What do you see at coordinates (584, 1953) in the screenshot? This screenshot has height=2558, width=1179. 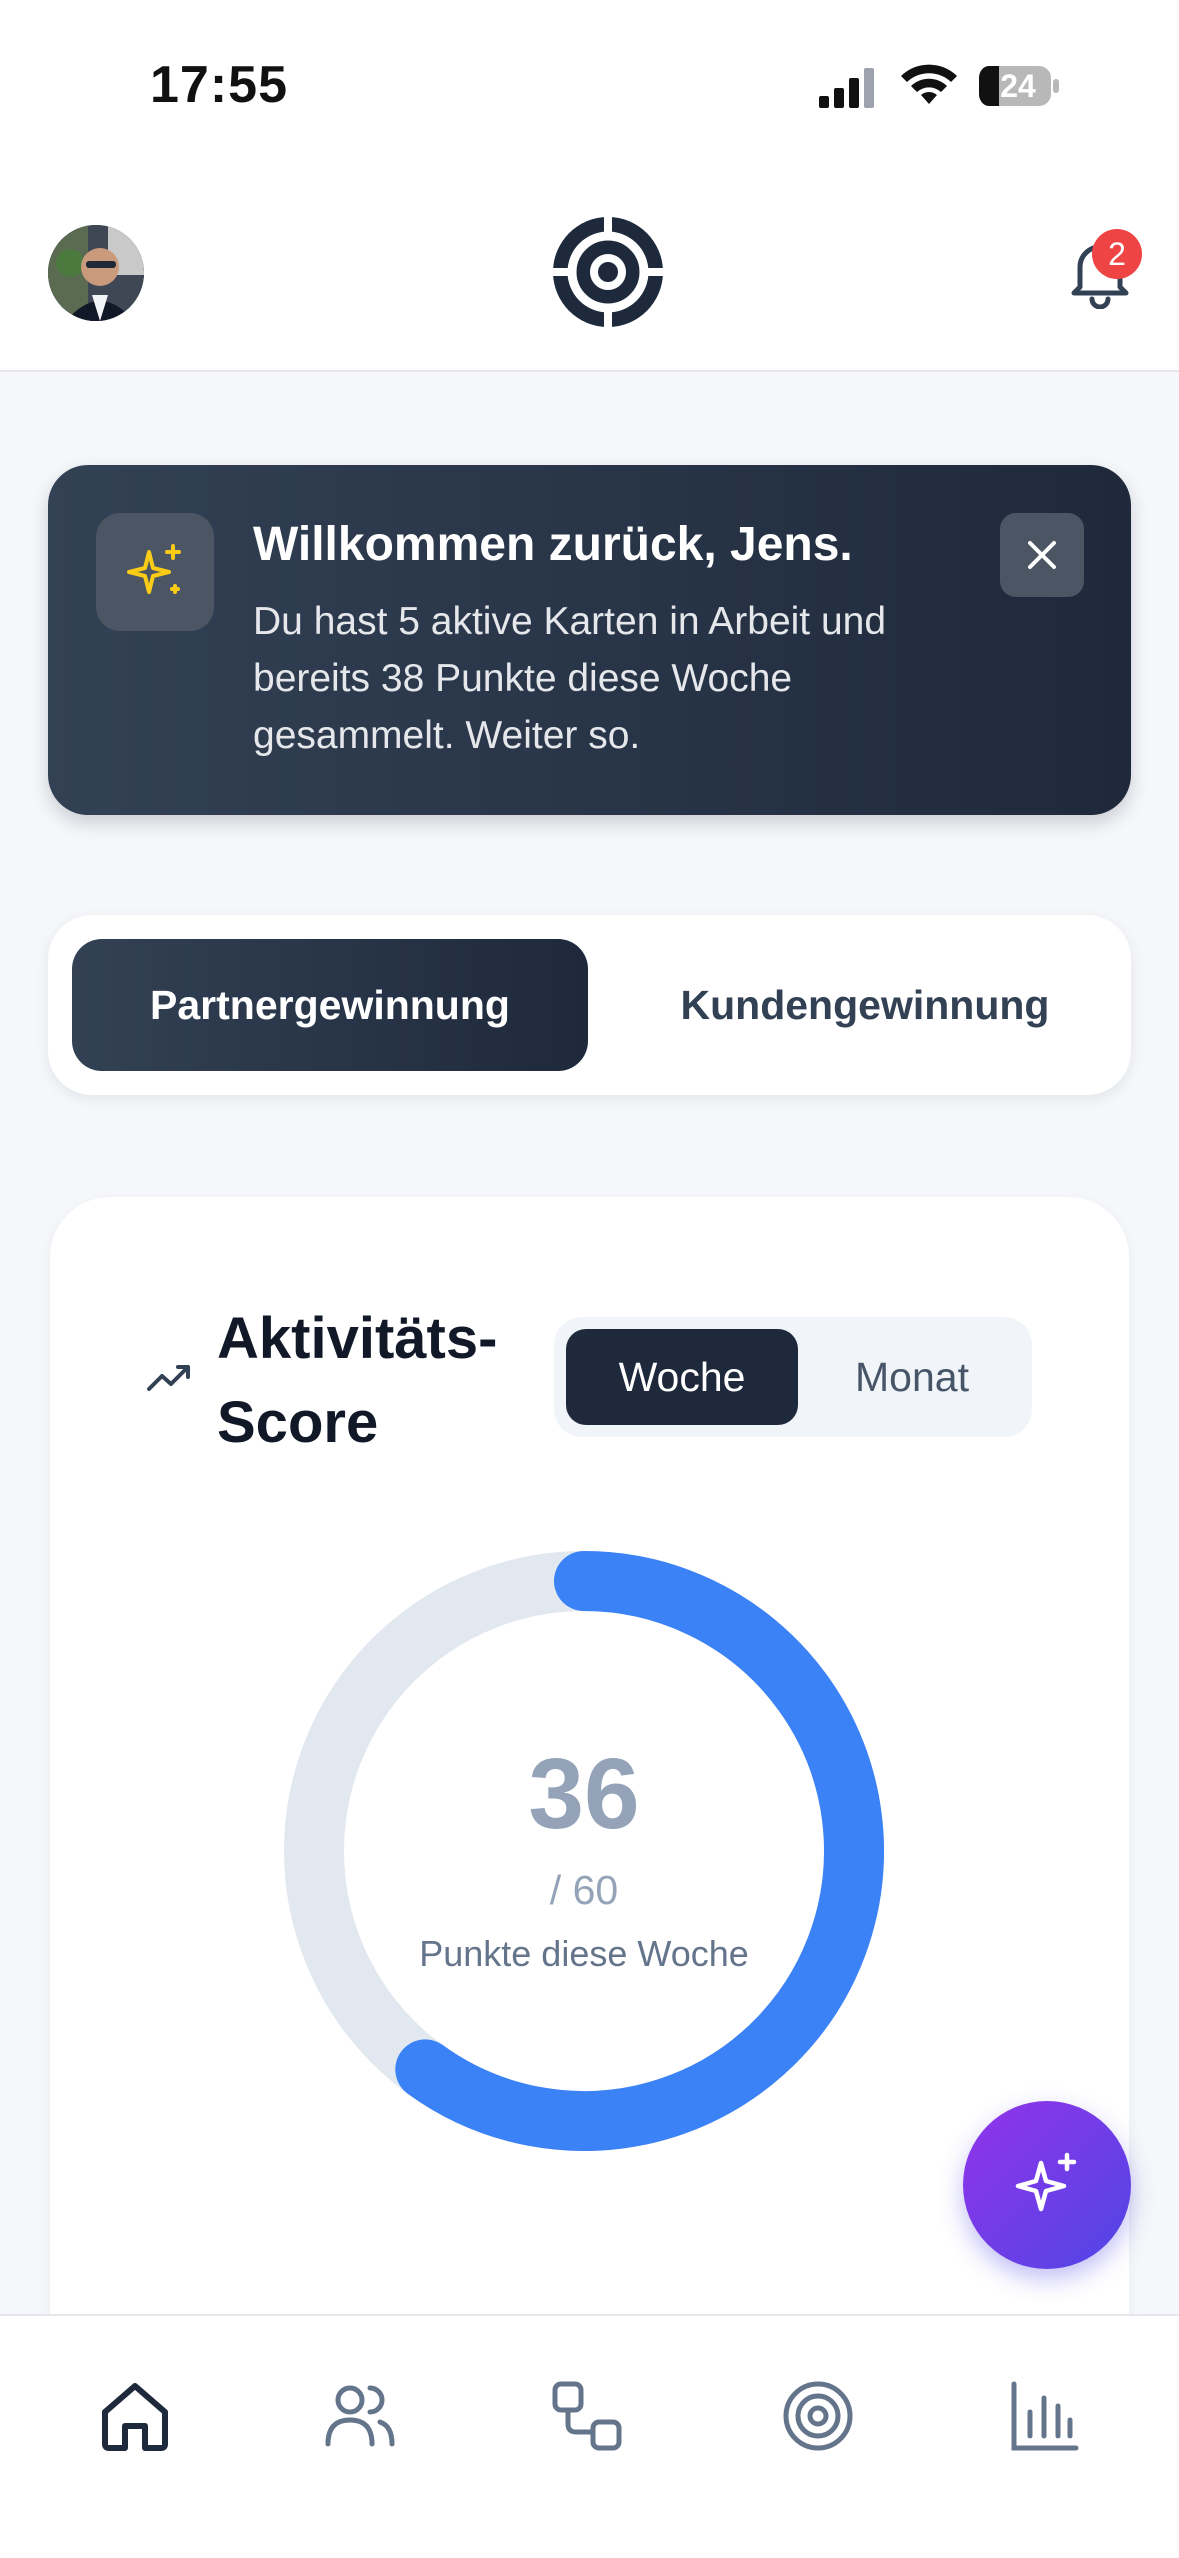 I see `score-label: Punkte diese Woche` at bounding box center [584, 1953].